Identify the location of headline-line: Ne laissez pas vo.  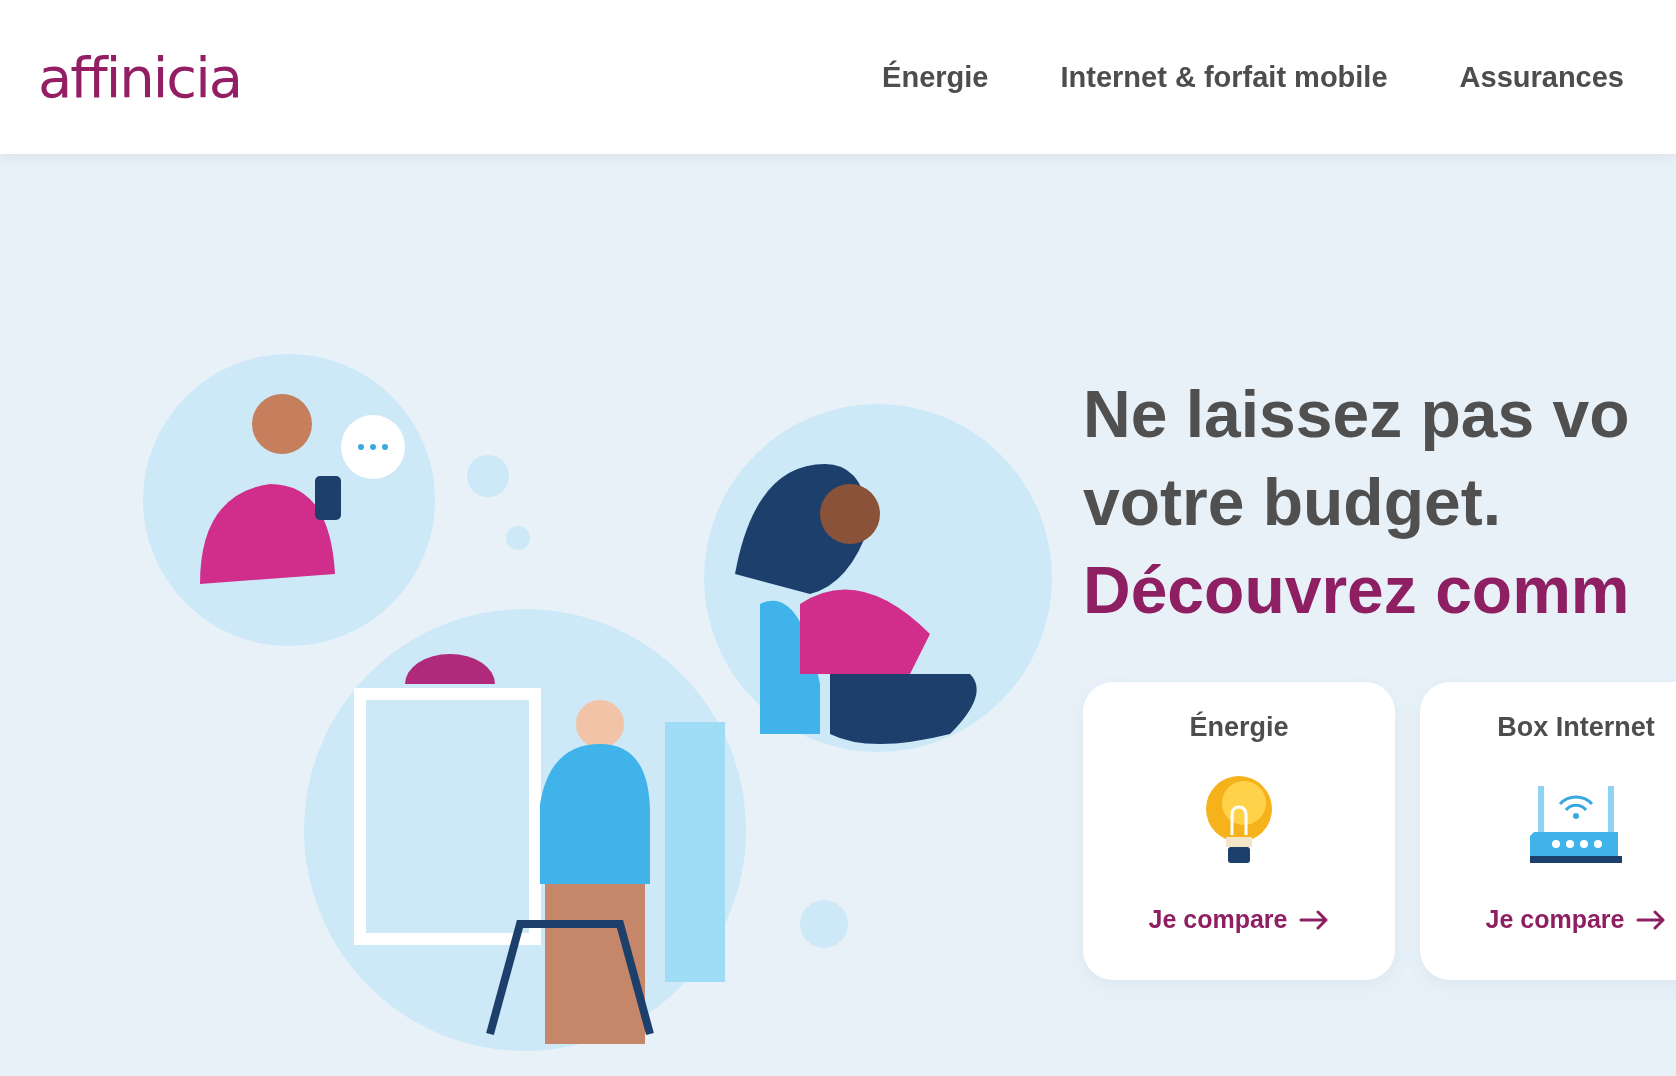
(1356, 414).